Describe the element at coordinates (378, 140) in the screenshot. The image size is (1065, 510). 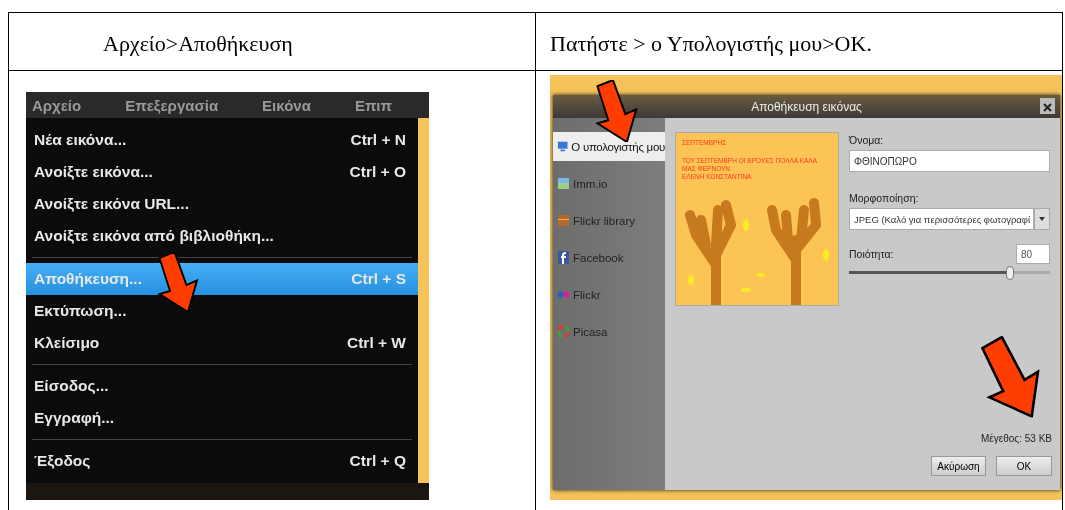
I see `shortcut-text: Ctrl + N` at that location.